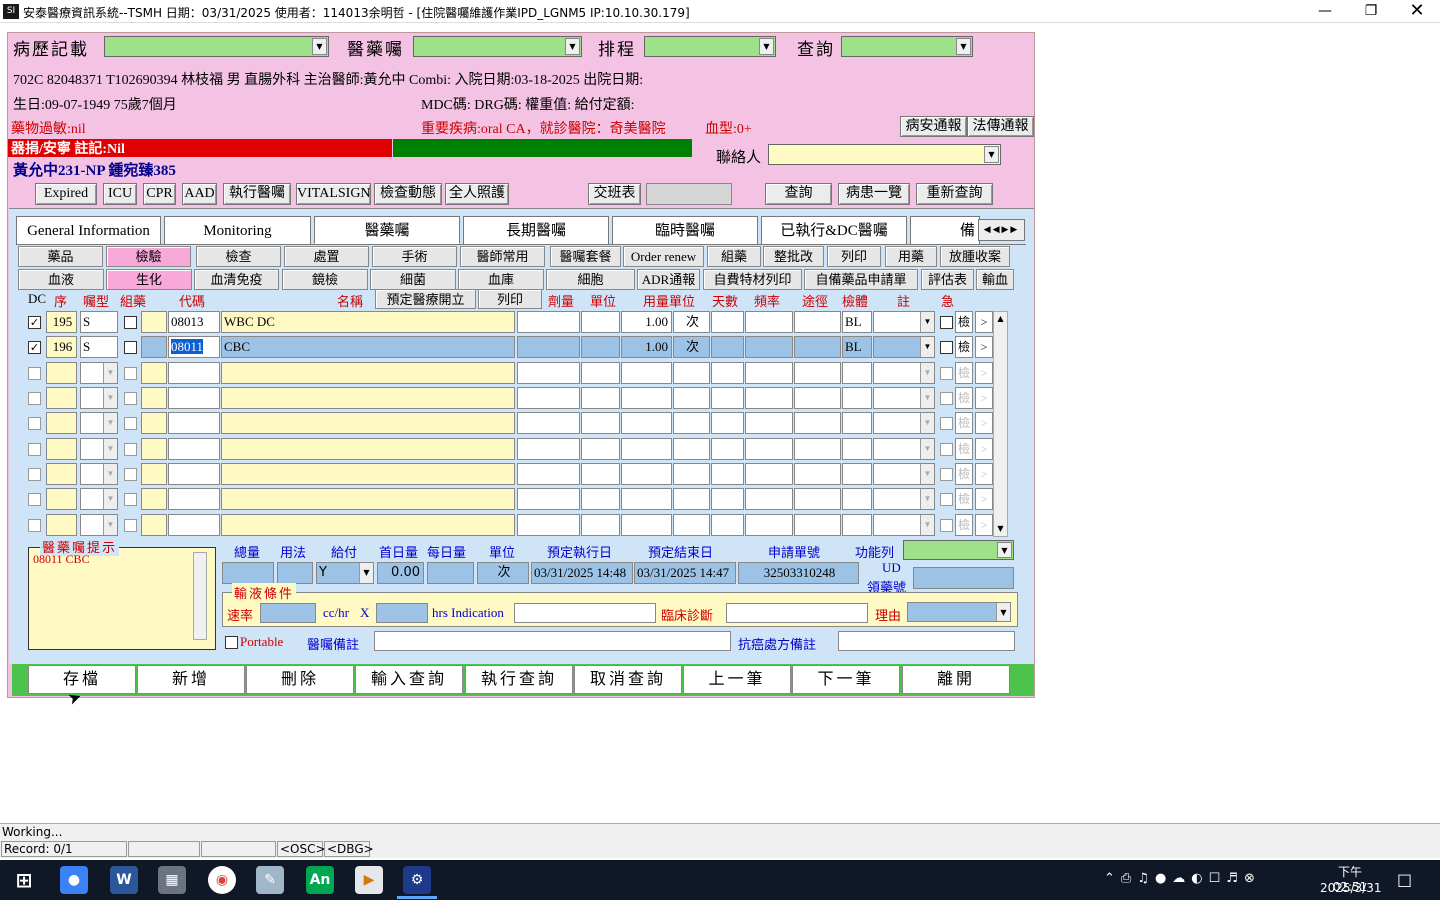 The height and width of the screenshot is (900, 1440). Describe the element at coordinates (333, 194) in the screenshot. I see `vitalsign-button: VITALSIGN` at that location.